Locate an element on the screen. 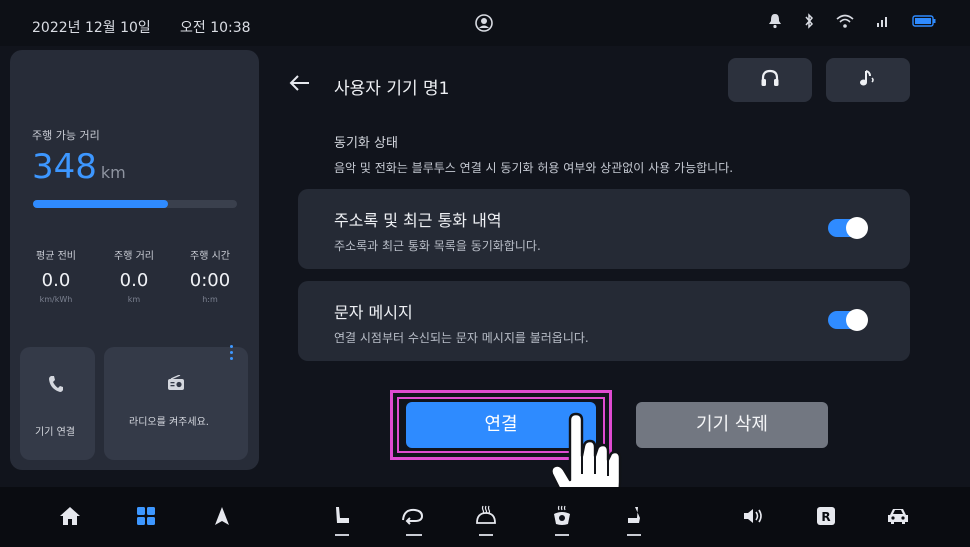 The width and height of the screenshot is (970, 547). radio-icon: R is located at coordinates (826, 516).